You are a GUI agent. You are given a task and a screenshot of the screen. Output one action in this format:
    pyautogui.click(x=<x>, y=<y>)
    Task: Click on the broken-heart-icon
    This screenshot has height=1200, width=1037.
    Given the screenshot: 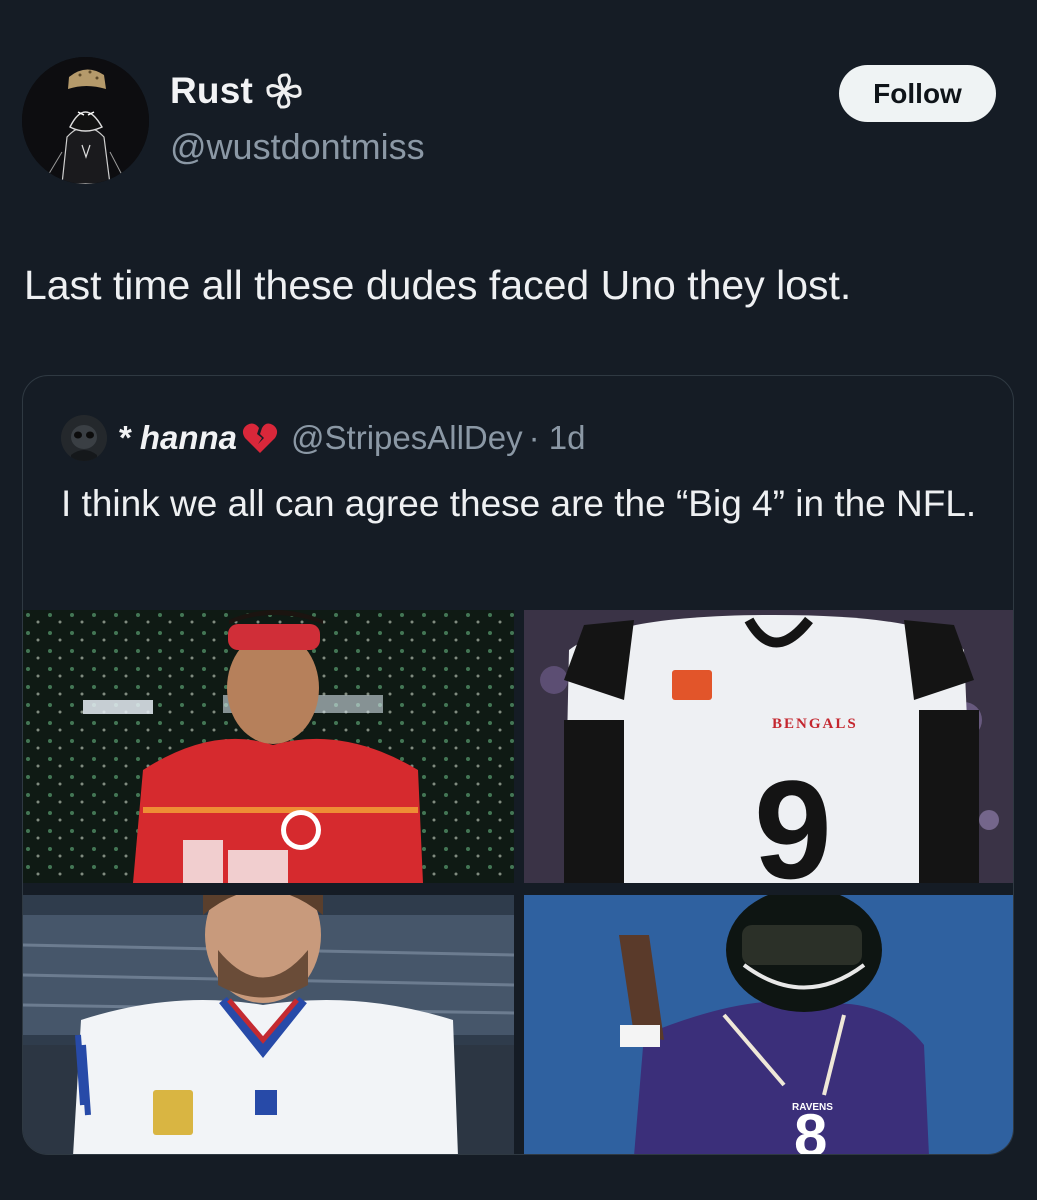 What is the action you would take?
    pyautogui.click(x=260, y=438)
    